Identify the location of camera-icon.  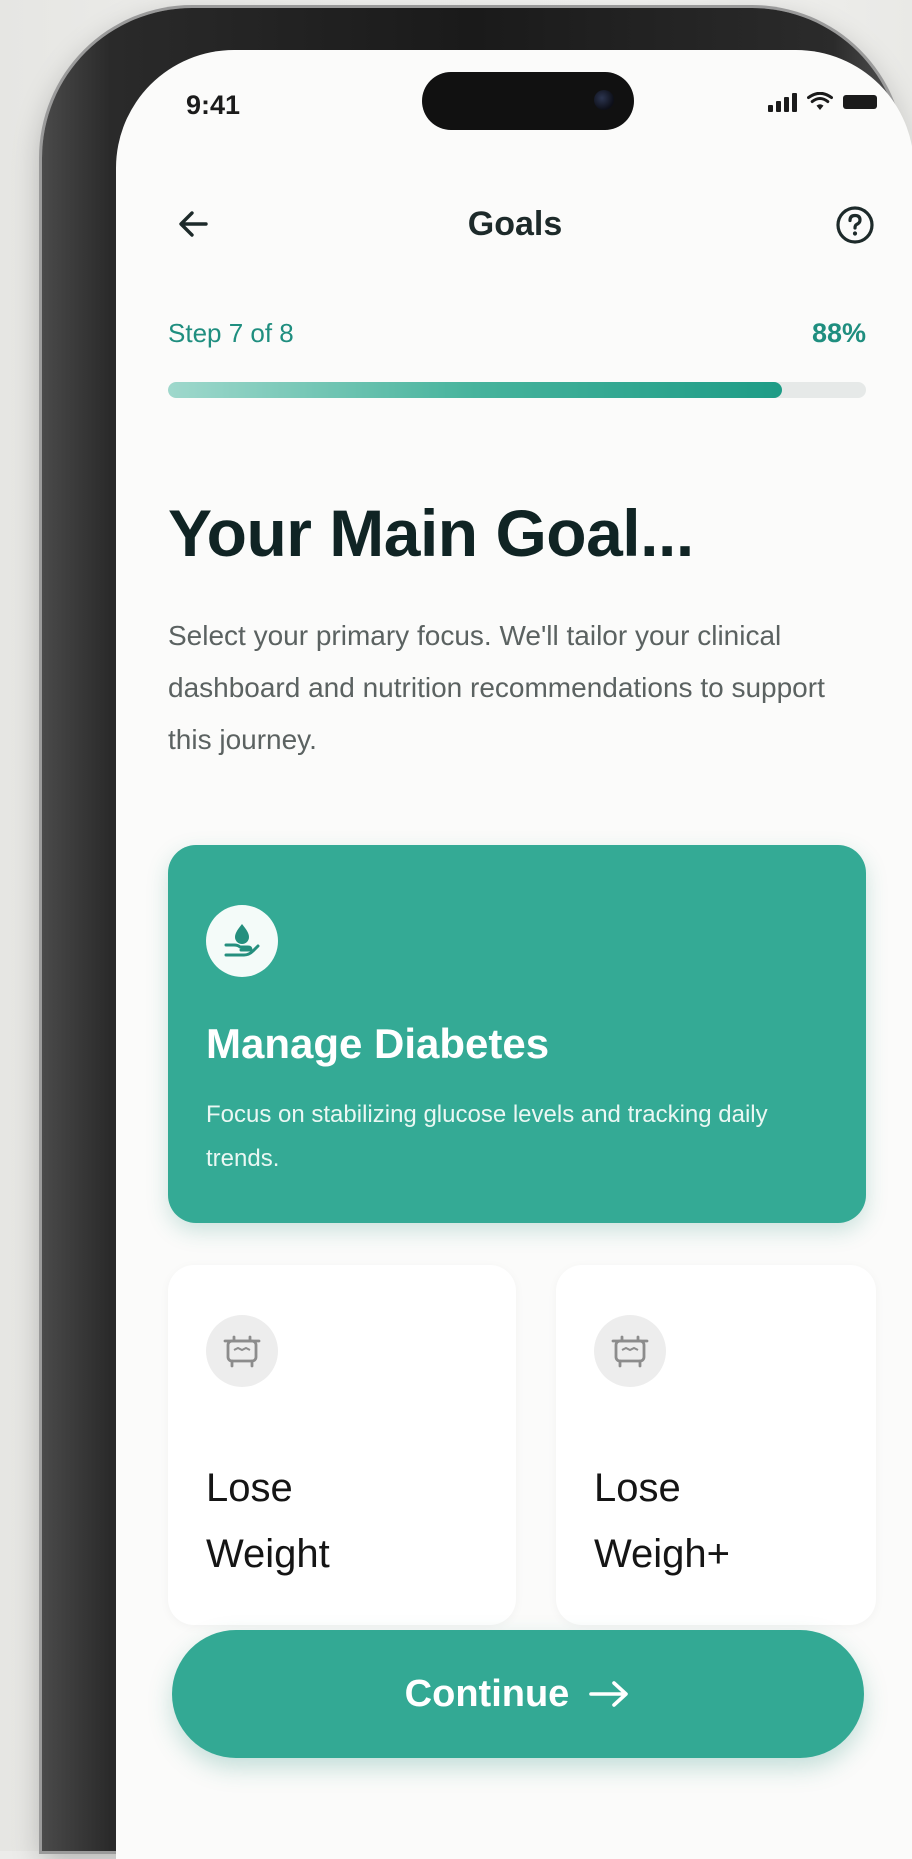
(604, 100).